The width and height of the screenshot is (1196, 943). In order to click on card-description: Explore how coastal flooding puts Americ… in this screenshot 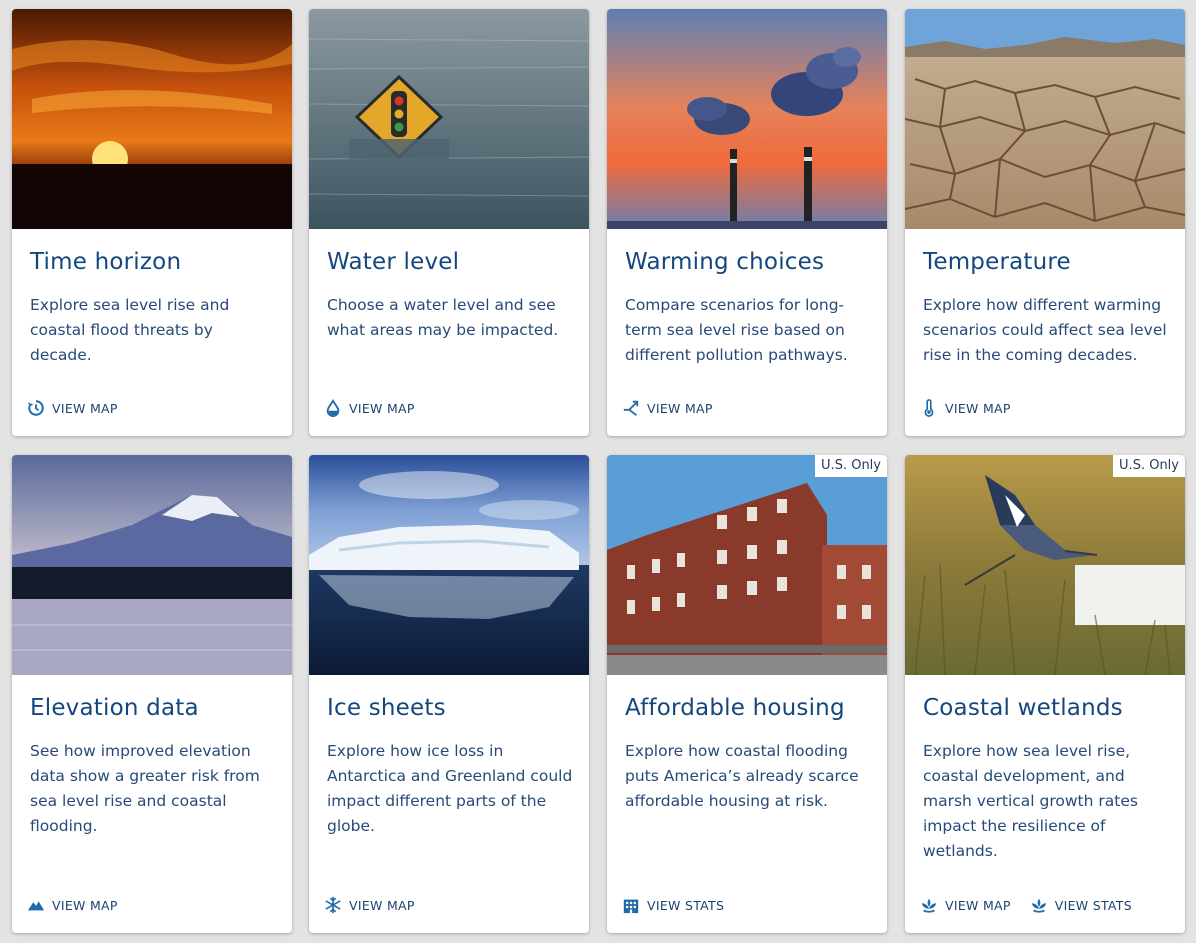, I will do `click(742, 776)`.